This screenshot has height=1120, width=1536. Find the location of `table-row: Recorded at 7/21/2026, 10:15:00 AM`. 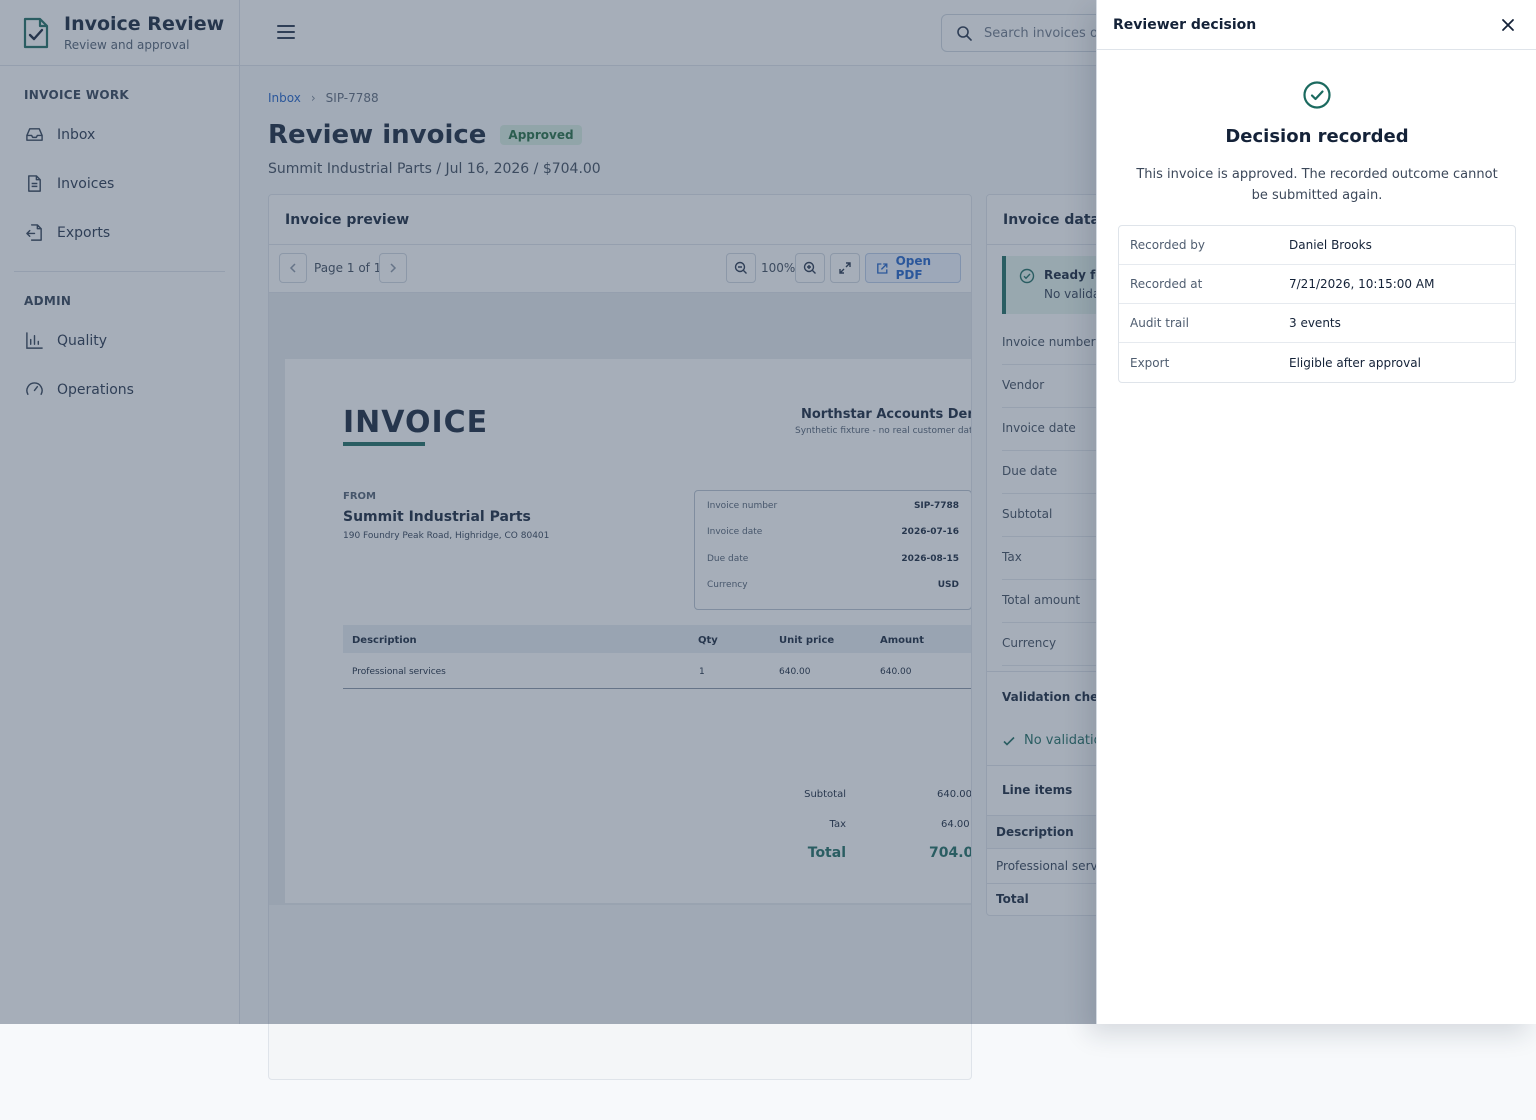

table-row: Recorded at 7/21/2026, 10:15:00 AM is located at coordinates (1317, 284).